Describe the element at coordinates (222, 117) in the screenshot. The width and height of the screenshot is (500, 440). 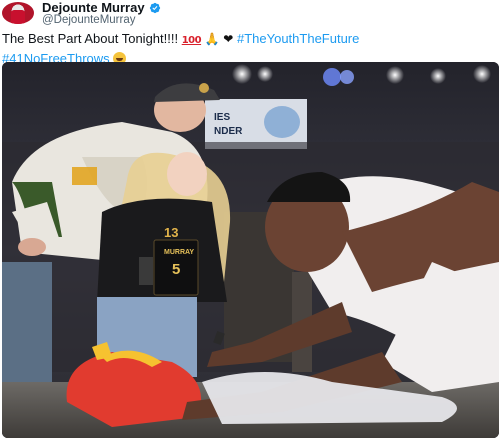
I see `svg-text: IES` at that location.